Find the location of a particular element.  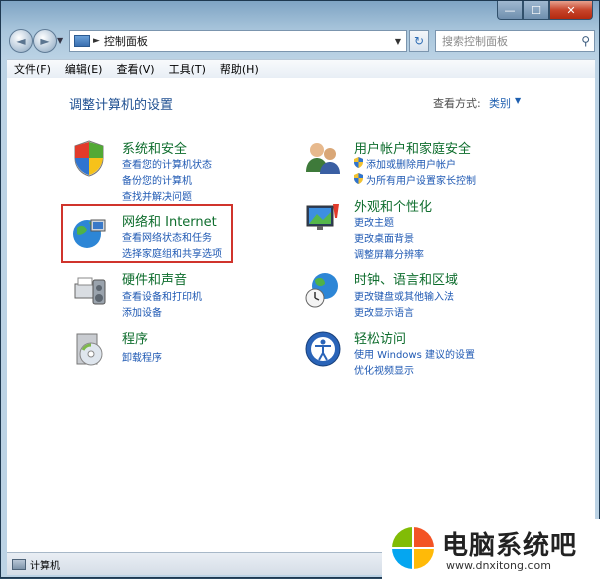

ease-of-access-icon is located at coordinates (323, 349).